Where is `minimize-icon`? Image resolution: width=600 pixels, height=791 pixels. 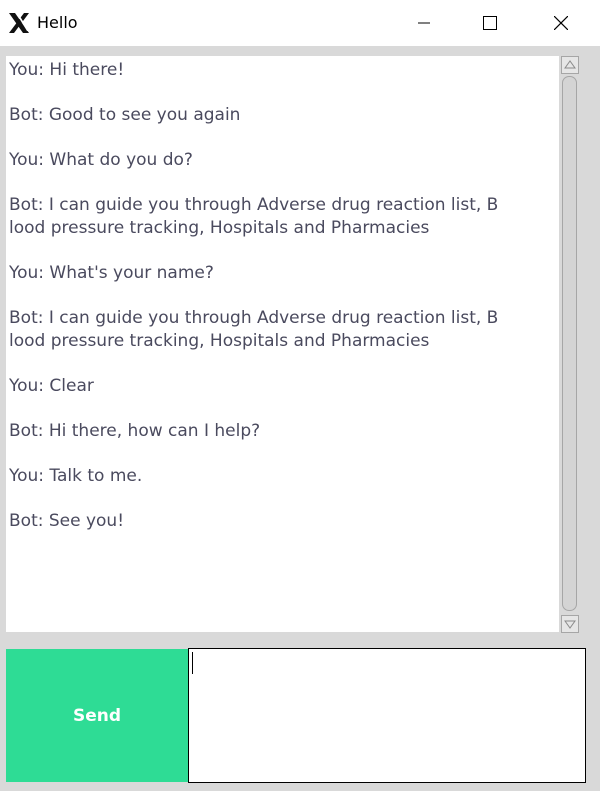 minimize-icon is located at coordinates (424, 23).